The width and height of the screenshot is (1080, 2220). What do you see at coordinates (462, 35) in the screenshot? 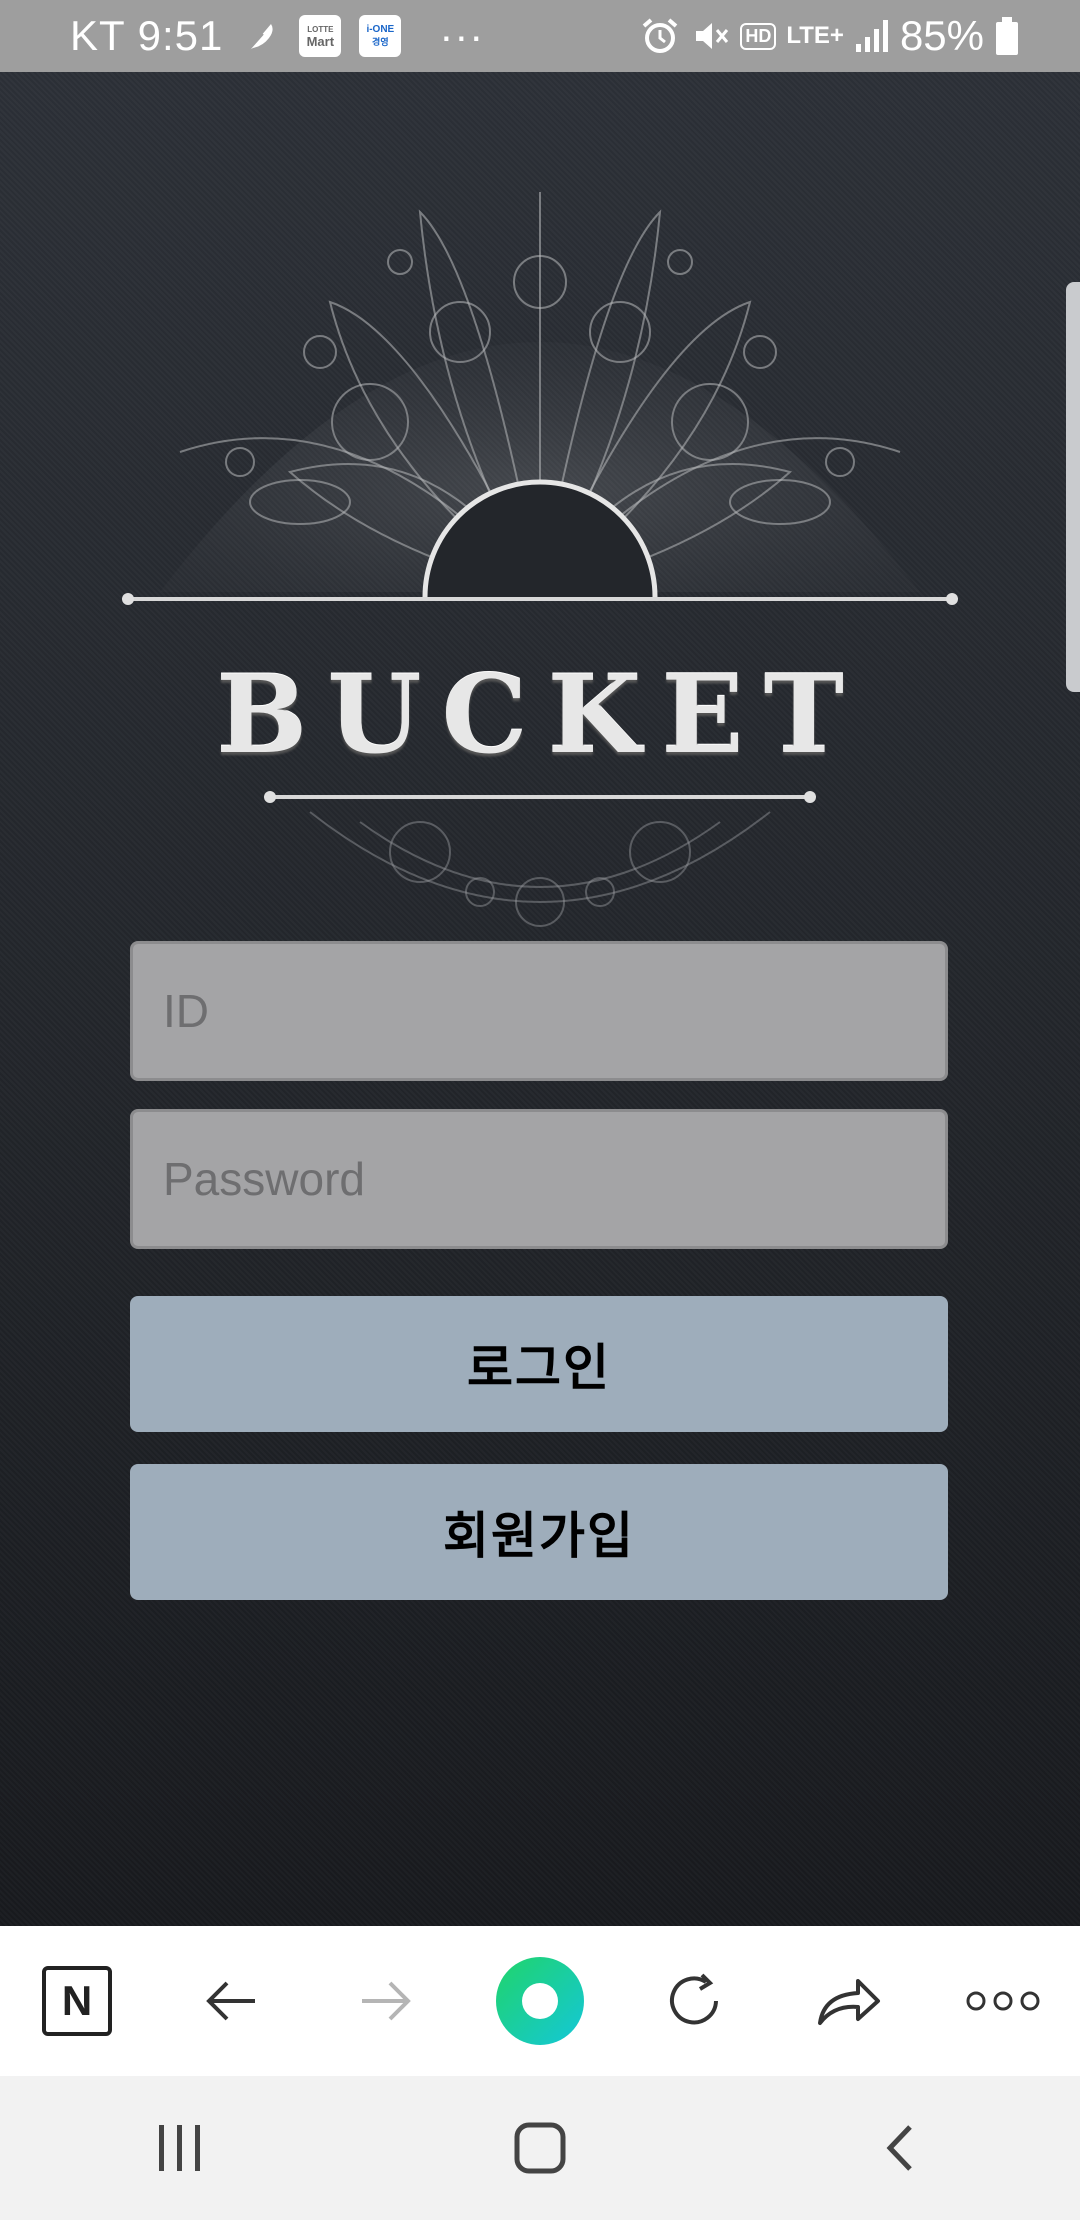
I see `more-notifications: ···` at bounding box center [462, 35].